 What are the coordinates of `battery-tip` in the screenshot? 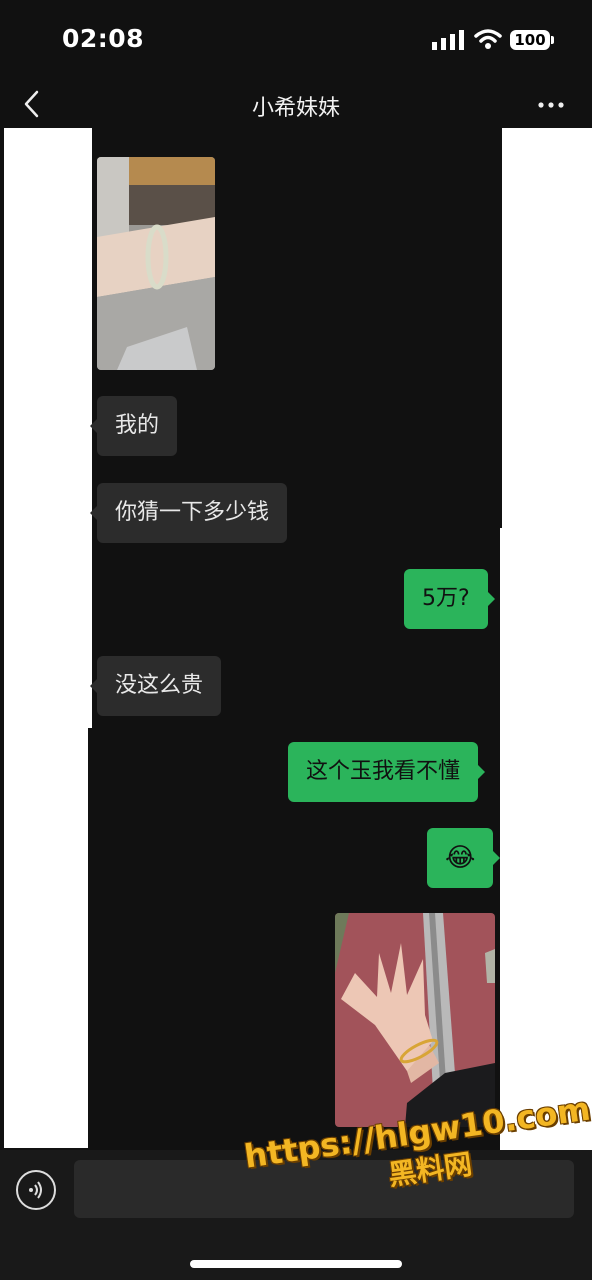 It's located at (552, 40).